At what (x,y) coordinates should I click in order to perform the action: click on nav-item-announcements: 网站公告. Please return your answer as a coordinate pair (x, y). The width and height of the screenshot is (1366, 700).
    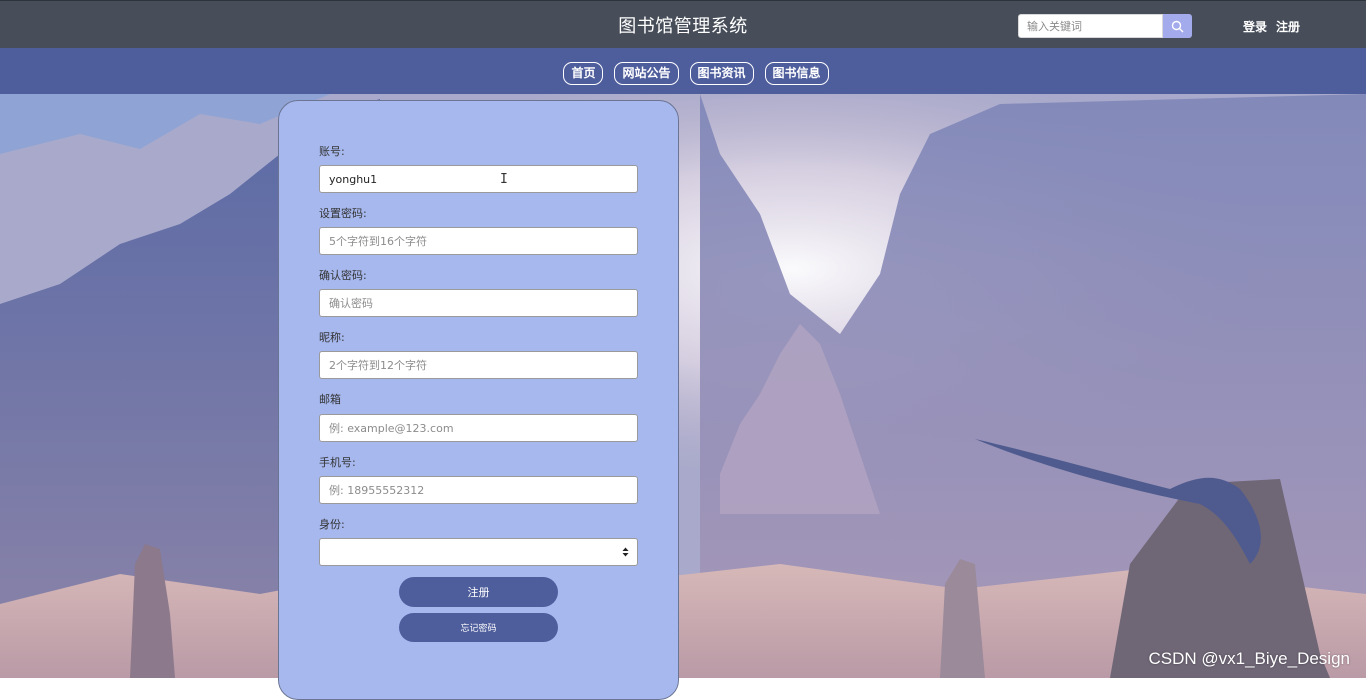
    Looking at the image, I should click on (646, 73).